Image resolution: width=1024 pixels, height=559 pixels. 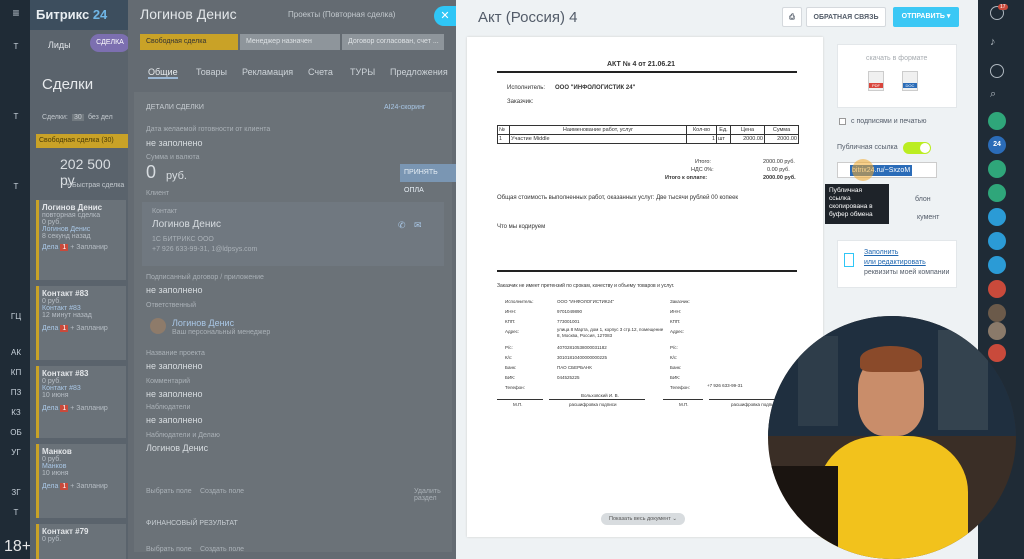 What do you see at coordinates (910, 81) in the screenshot?
I see `doc-icon: DOC` at bounding box center [910, 81].